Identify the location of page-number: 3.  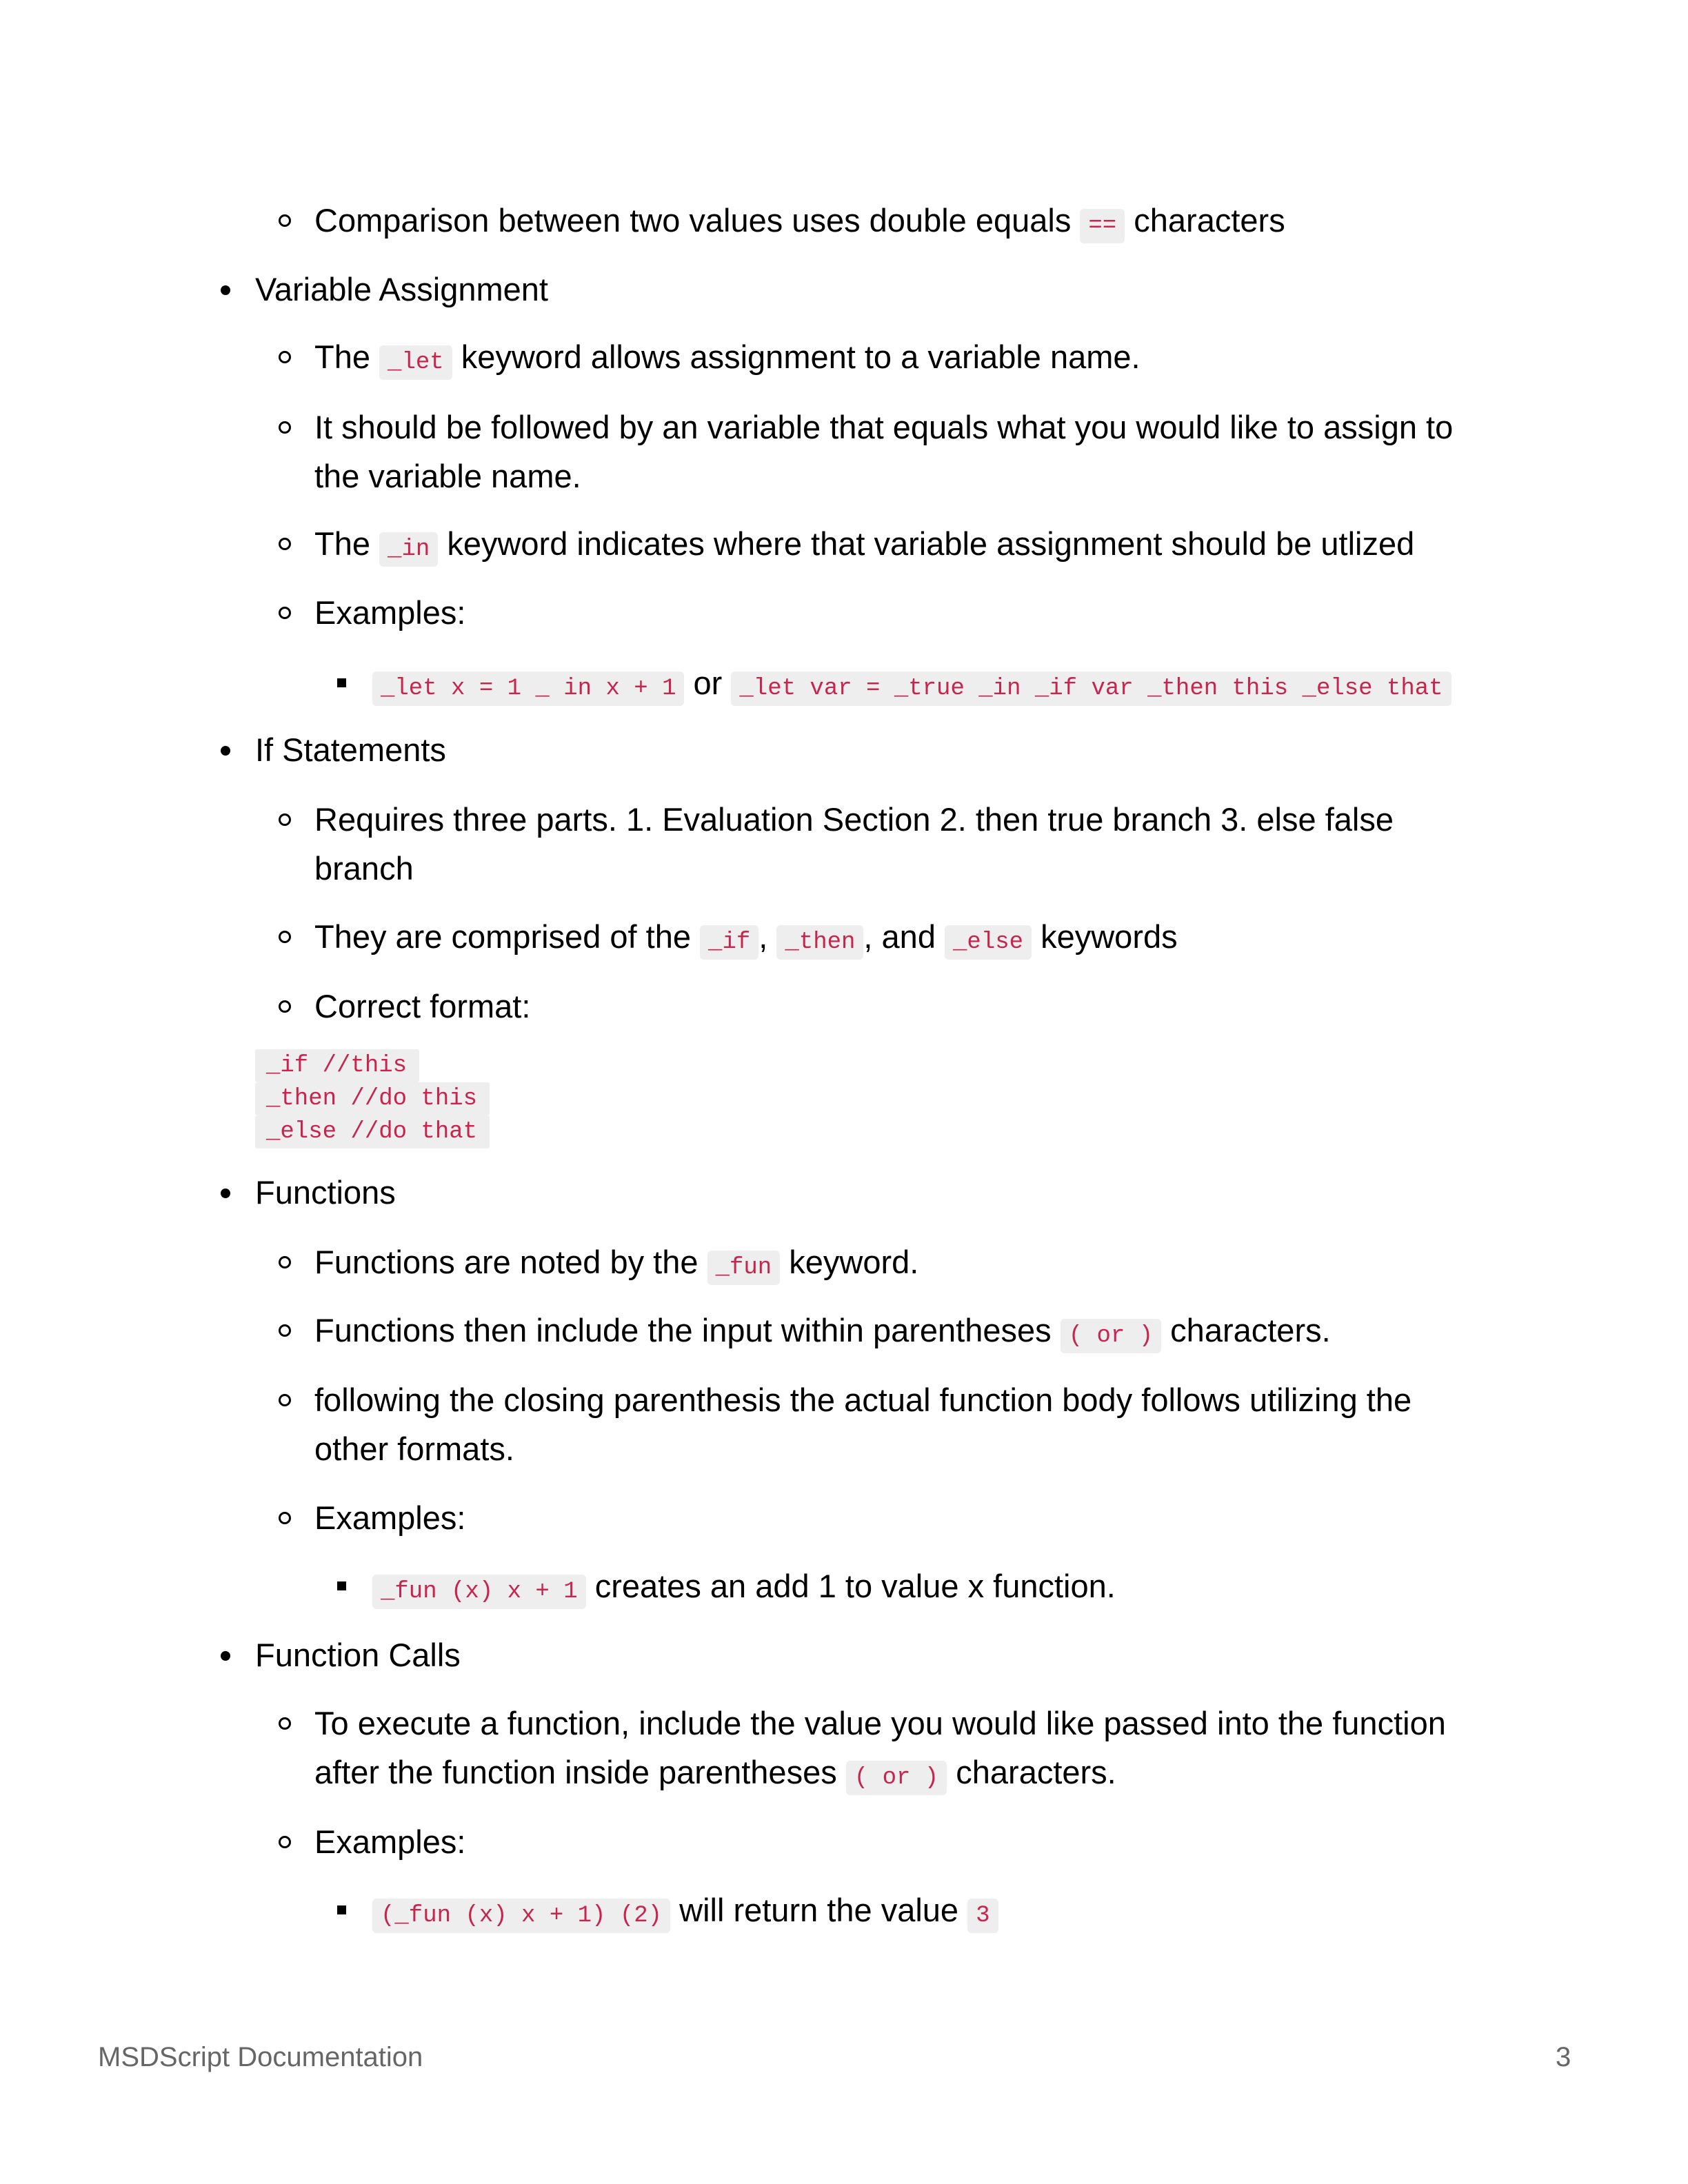
(1563, 2057).